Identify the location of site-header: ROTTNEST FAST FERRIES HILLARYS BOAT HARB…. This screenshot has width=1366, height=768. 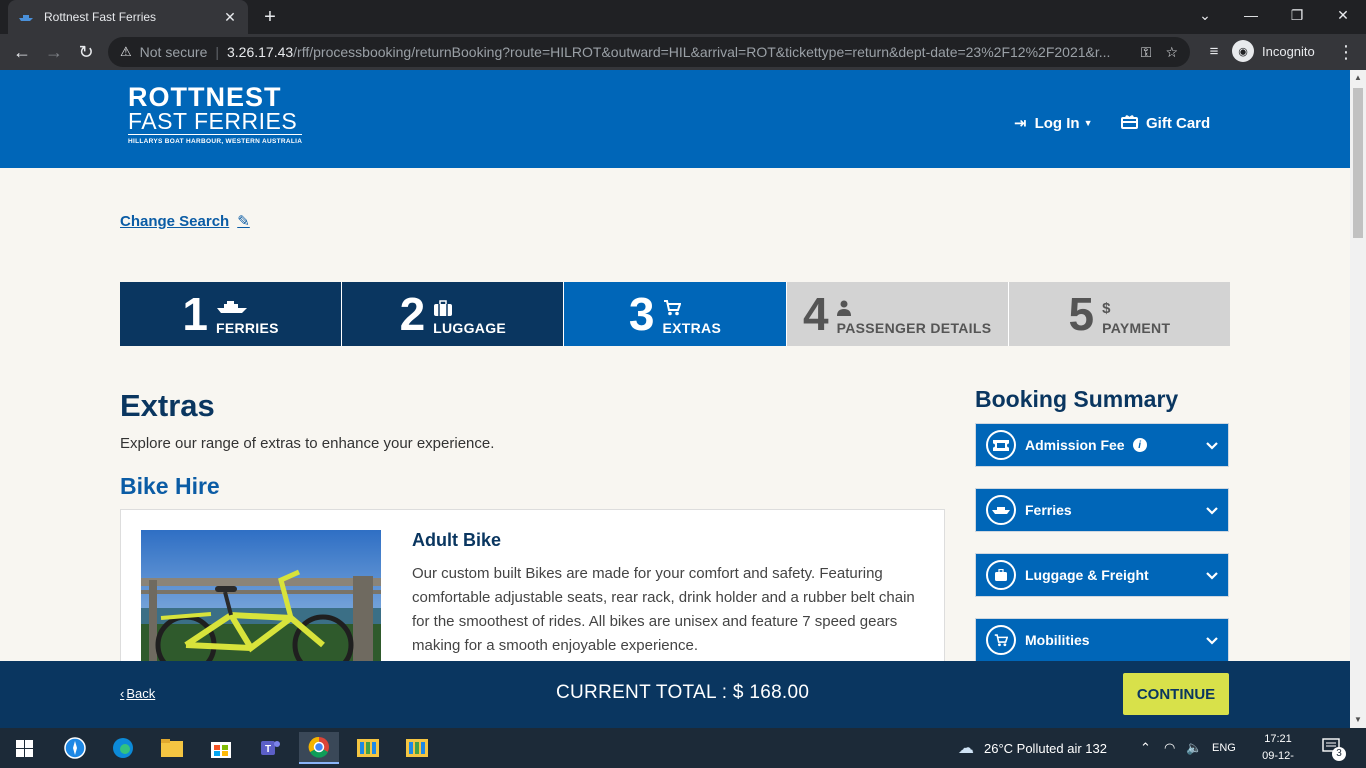
(675, 119).